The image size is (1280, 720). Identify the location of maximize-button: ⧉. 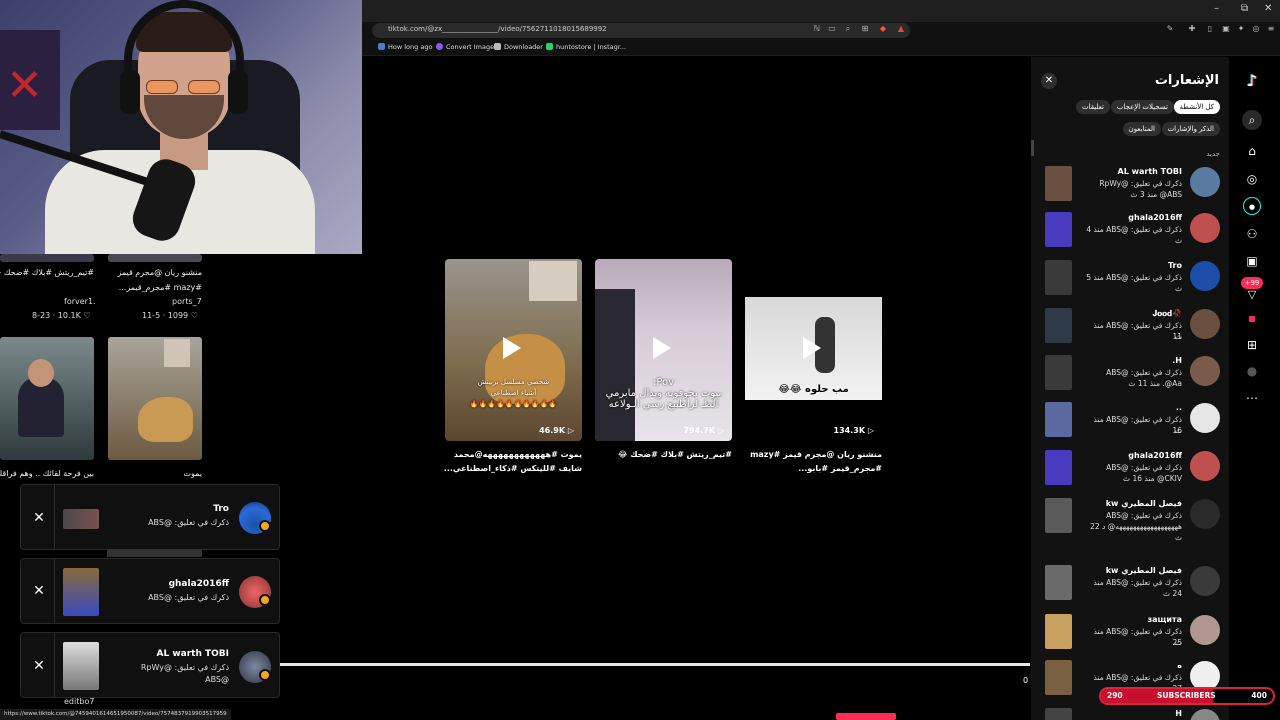
(1244, 8).